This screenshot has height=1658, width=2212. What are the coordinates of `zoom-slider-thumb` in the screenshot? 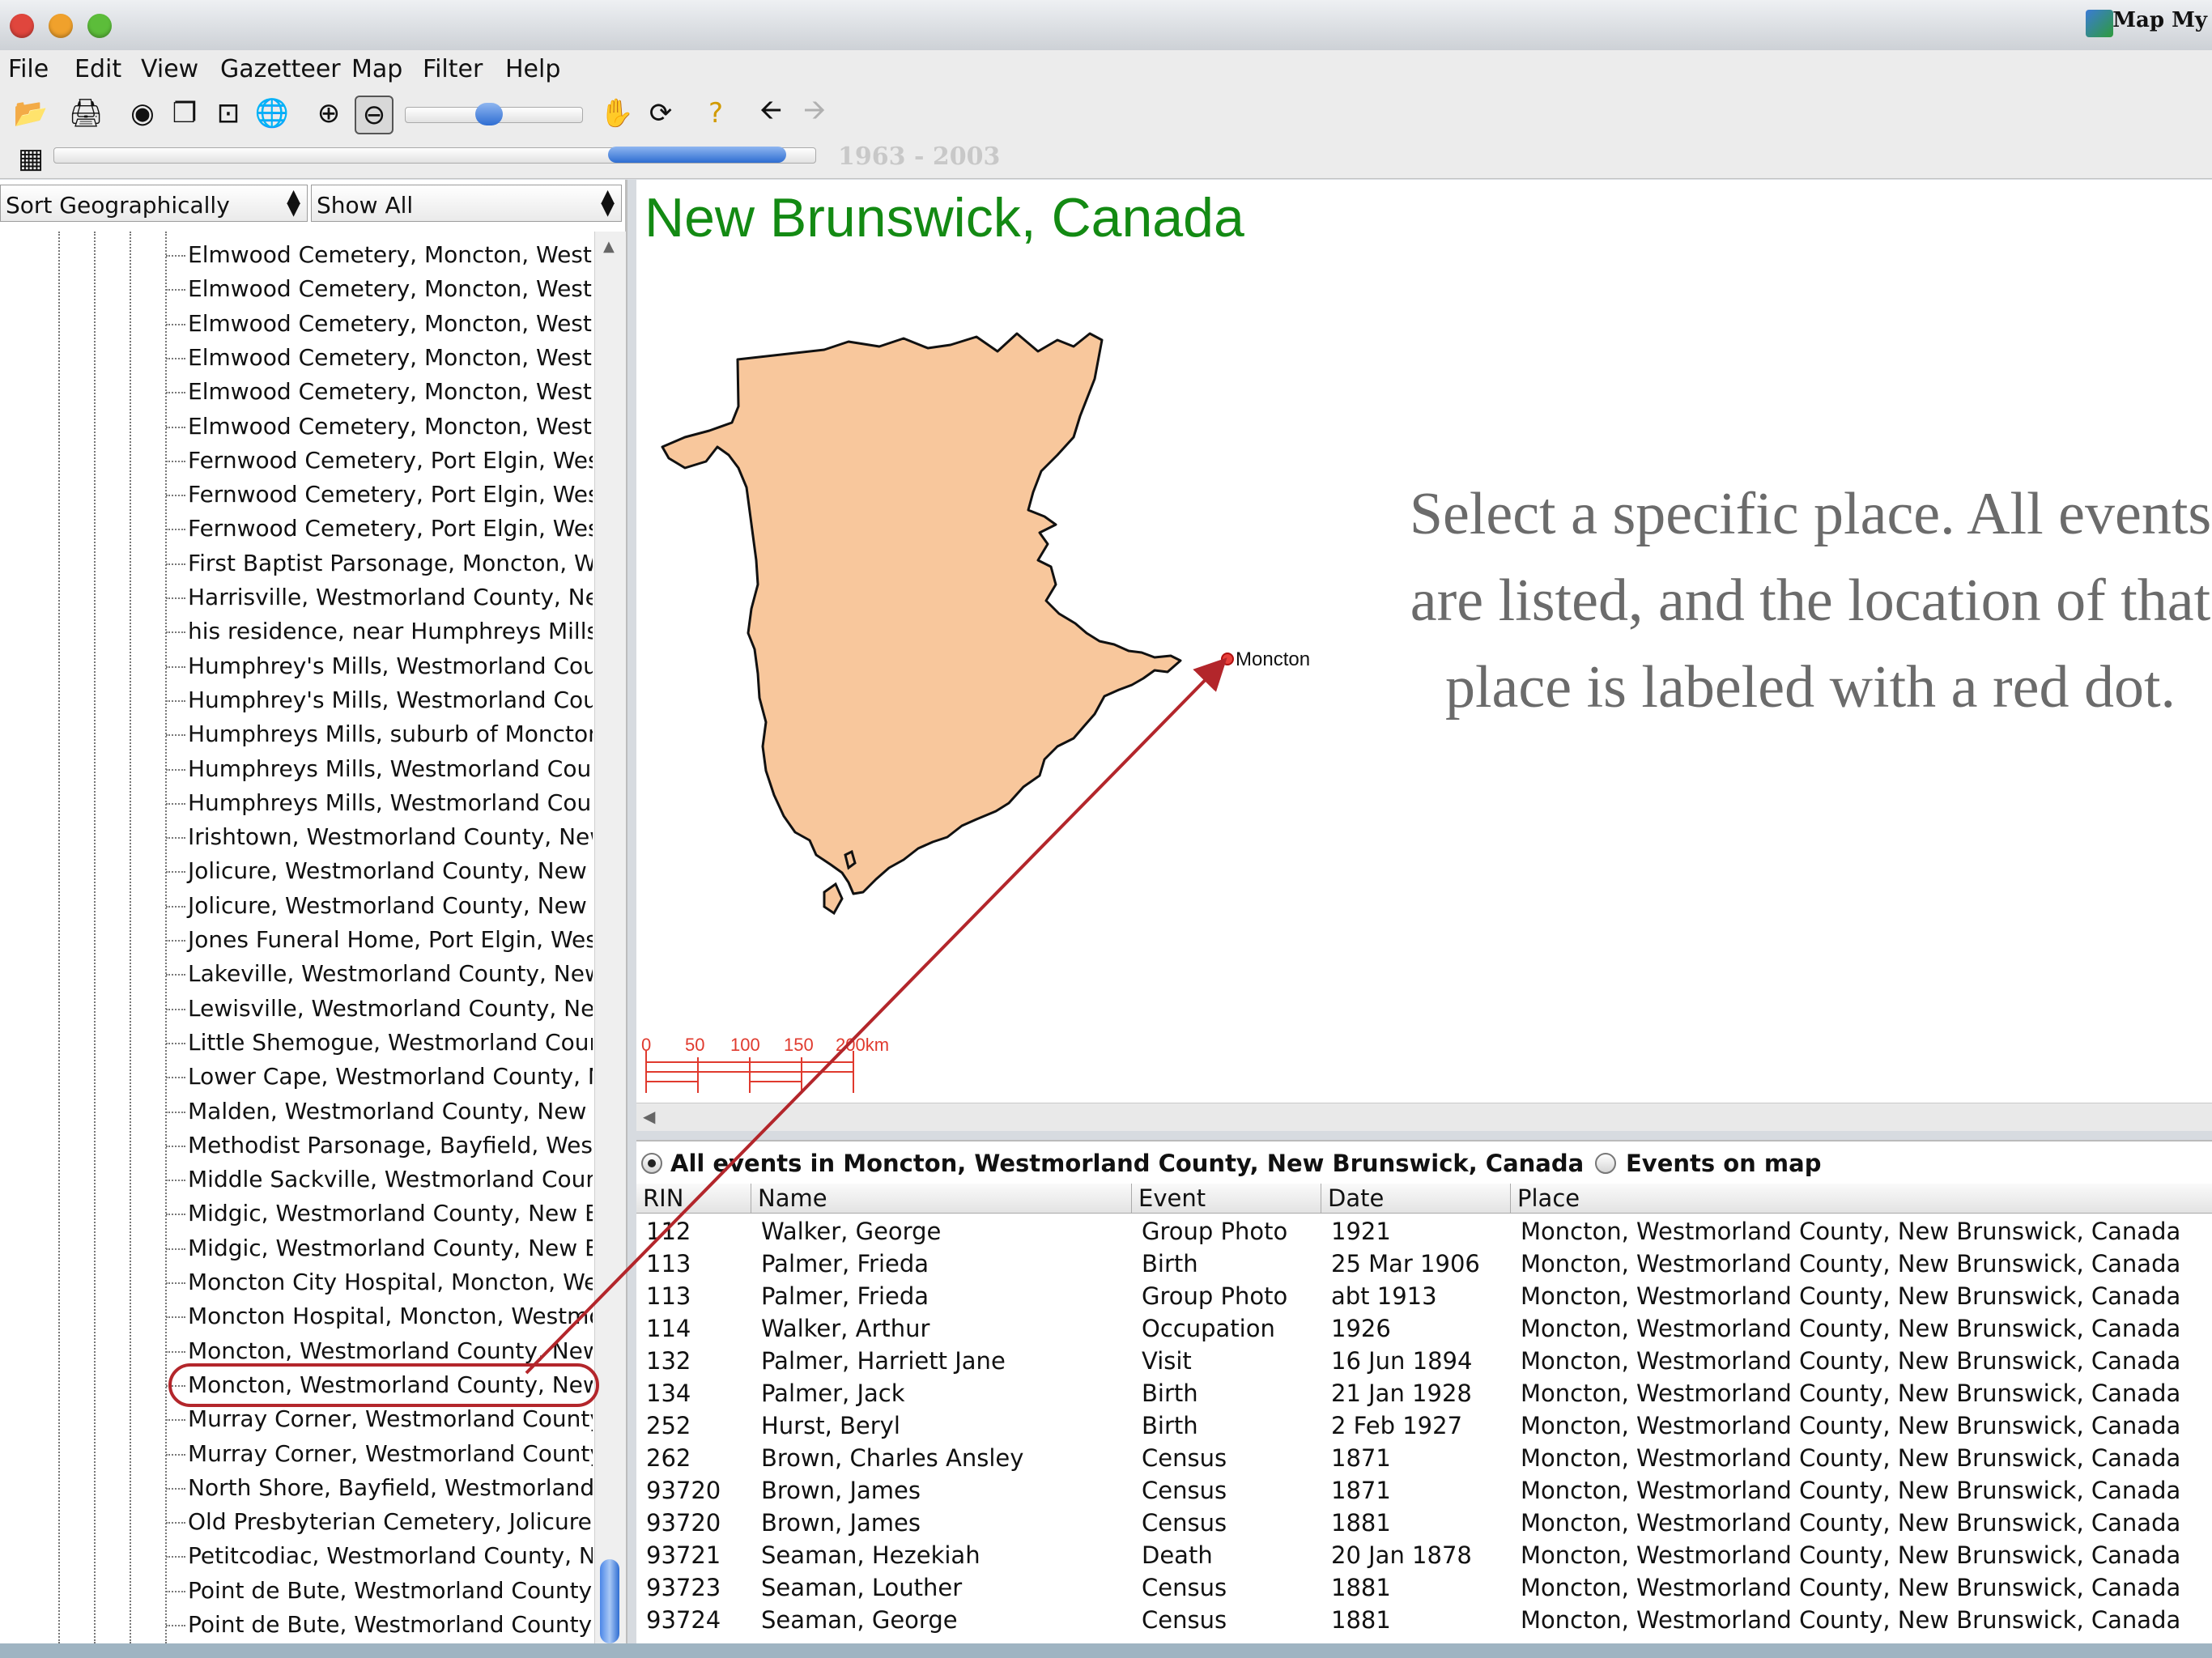 It's located at (489, 114).